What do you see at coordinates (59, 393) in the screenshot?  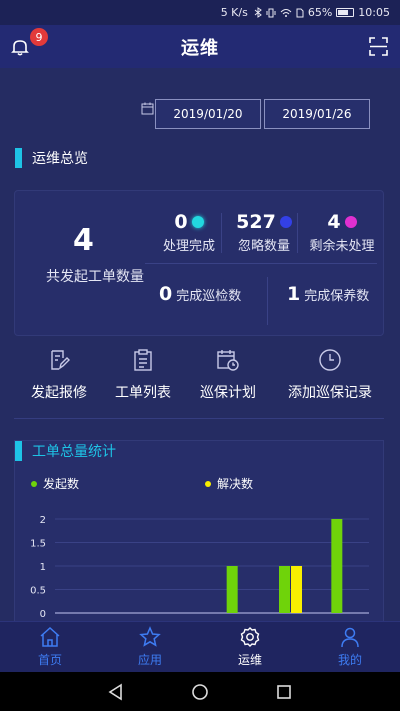 I see `action-label: 发起报修` at bounding box center [59, 393].